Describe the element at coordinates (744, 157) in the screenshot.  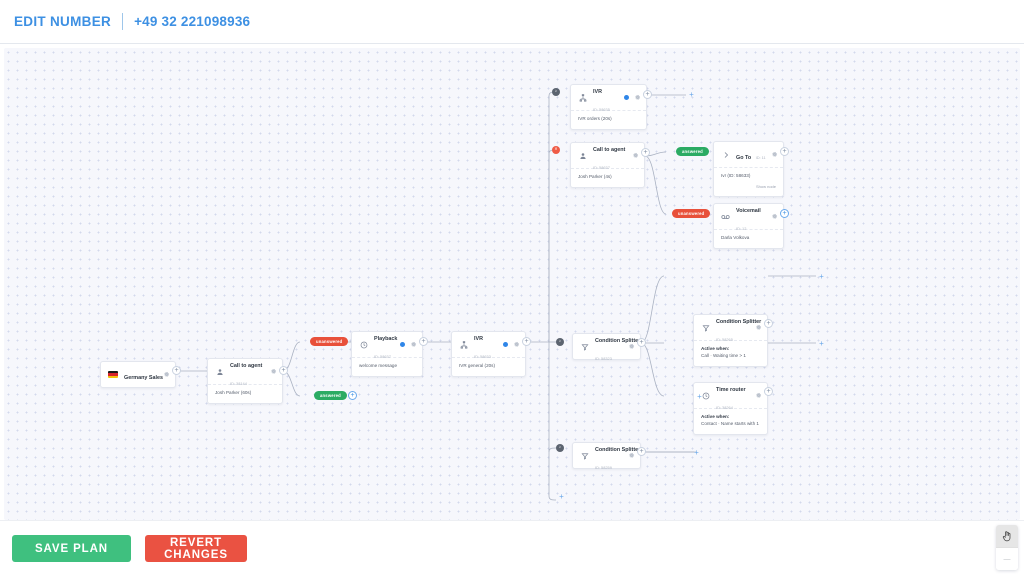
I see `node-title: Go To` at that location.